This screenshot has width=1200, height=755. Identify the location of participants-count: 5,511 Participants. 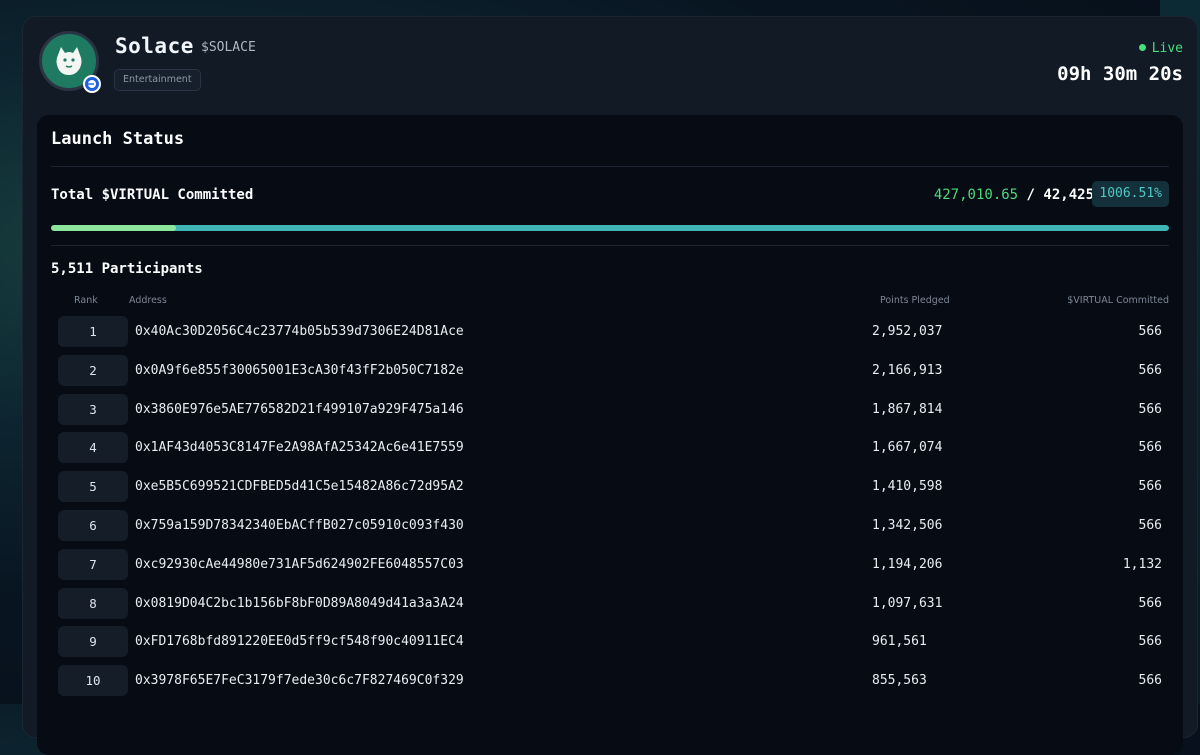
(127, 269).